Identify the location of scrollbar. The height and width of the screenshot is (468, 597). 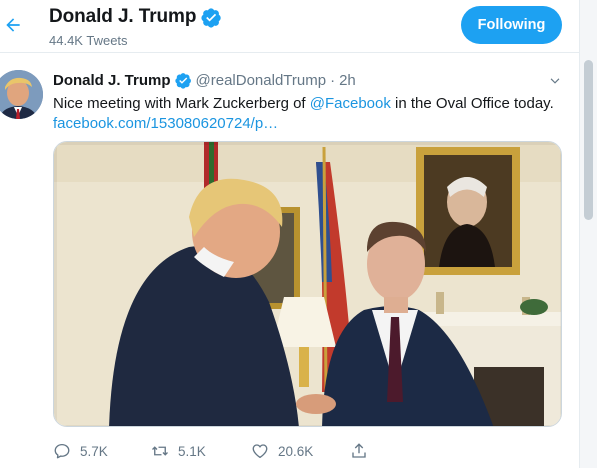
(588, 234).